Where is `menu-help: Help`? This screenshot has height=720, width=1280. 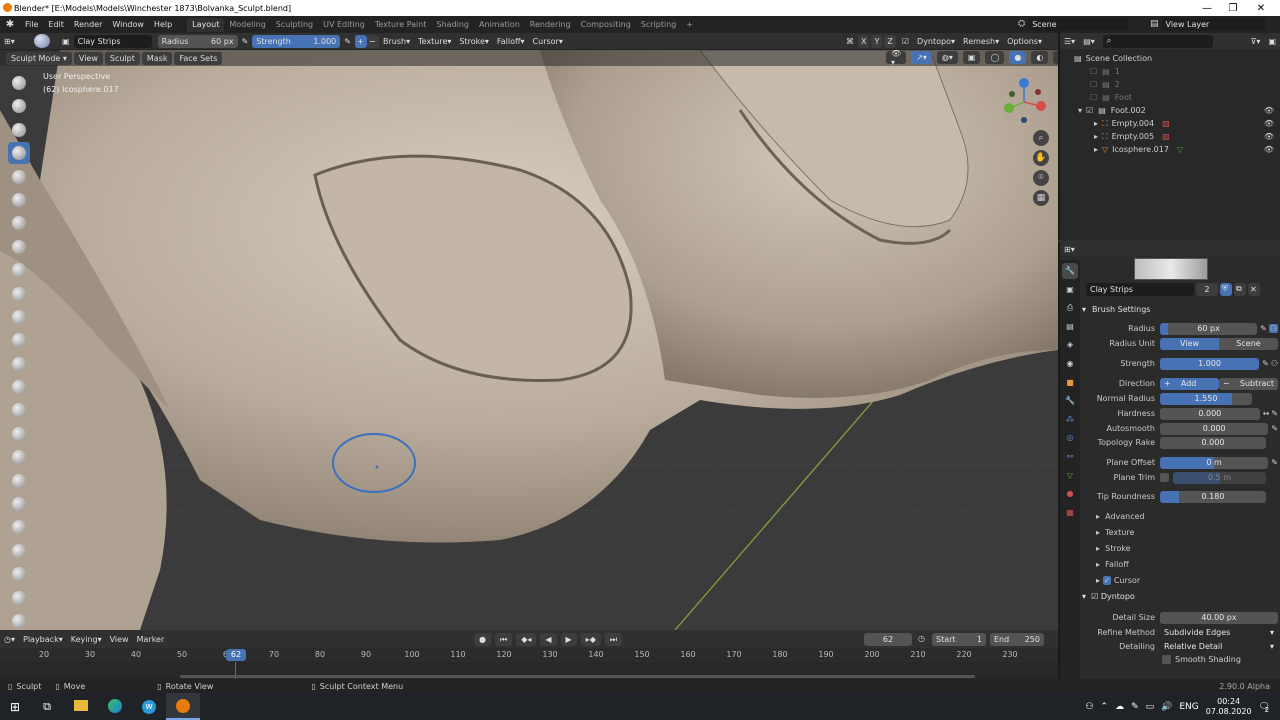 menu-help: Help is located at coordinates (163, 24).